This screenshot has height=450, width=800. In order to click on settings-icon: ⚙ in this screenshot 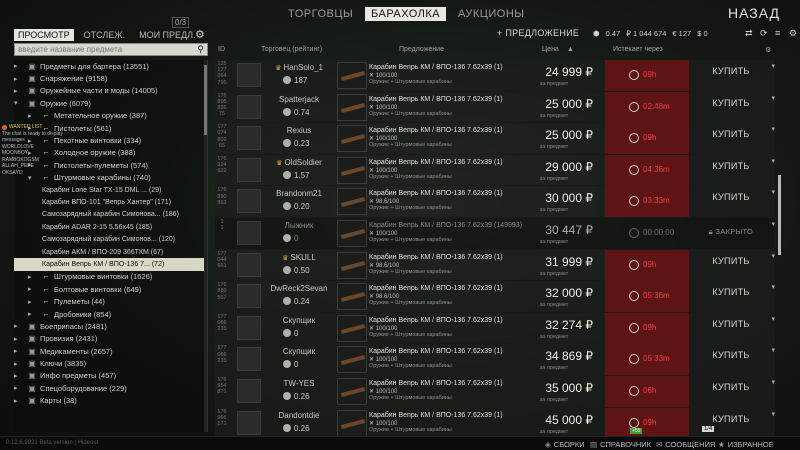, I will do `click(768, 50)`.